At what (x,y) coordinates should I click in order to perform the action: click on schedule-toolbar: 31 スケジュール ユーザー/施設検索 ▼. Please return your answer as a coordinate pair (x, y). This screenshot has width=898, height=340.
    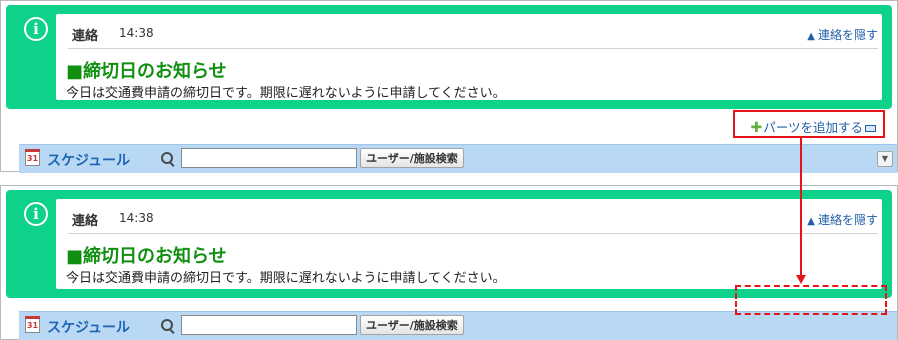
    Looking at the image, I should click on (458, 158).